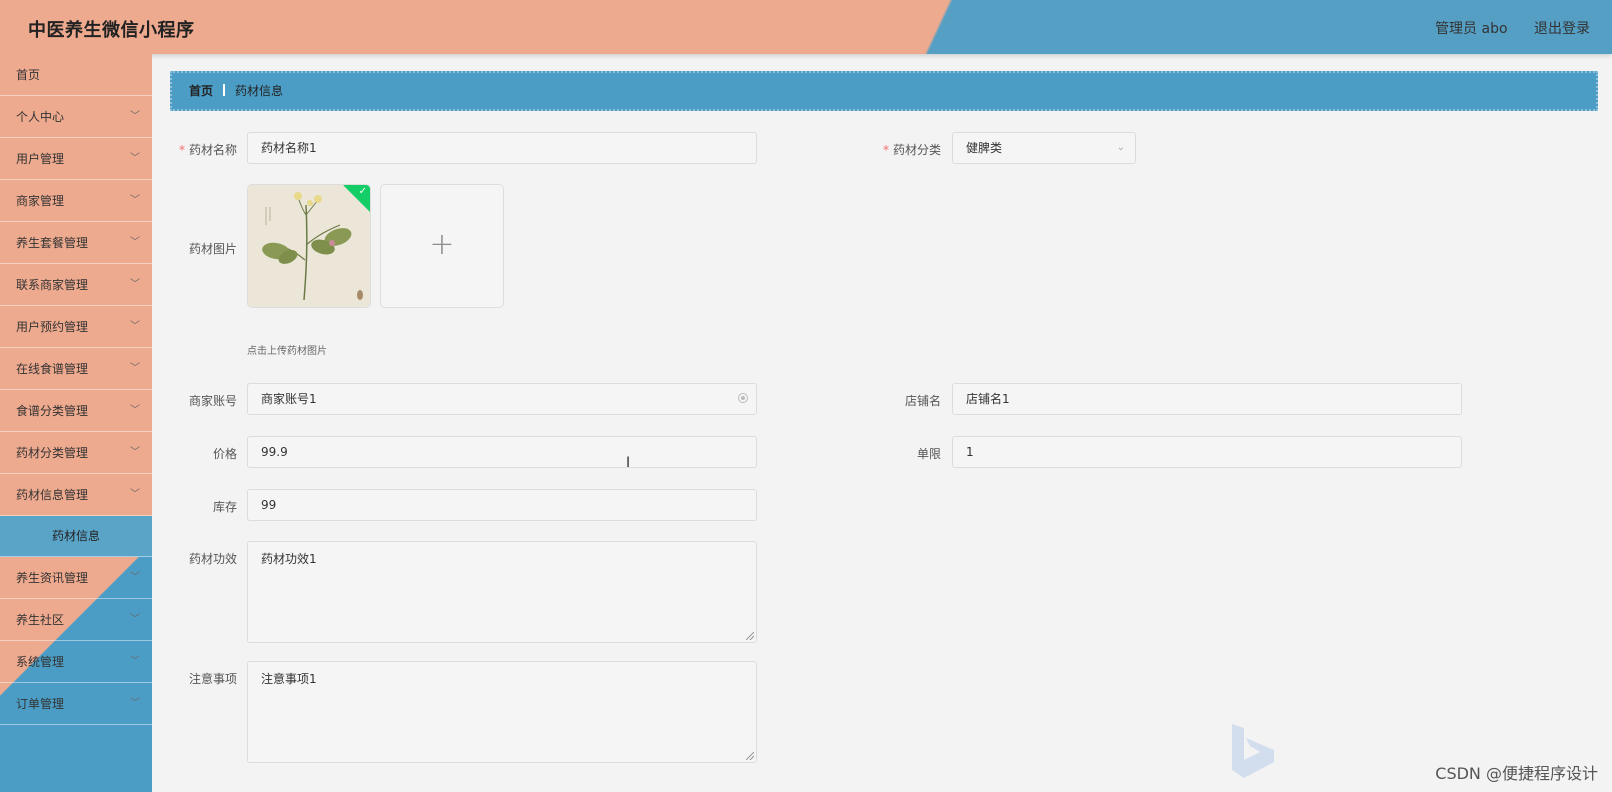  Describe the element at coordinates (1120, 147) in the screenshot. I see `chevron-down-icon: ⌄` at that location.